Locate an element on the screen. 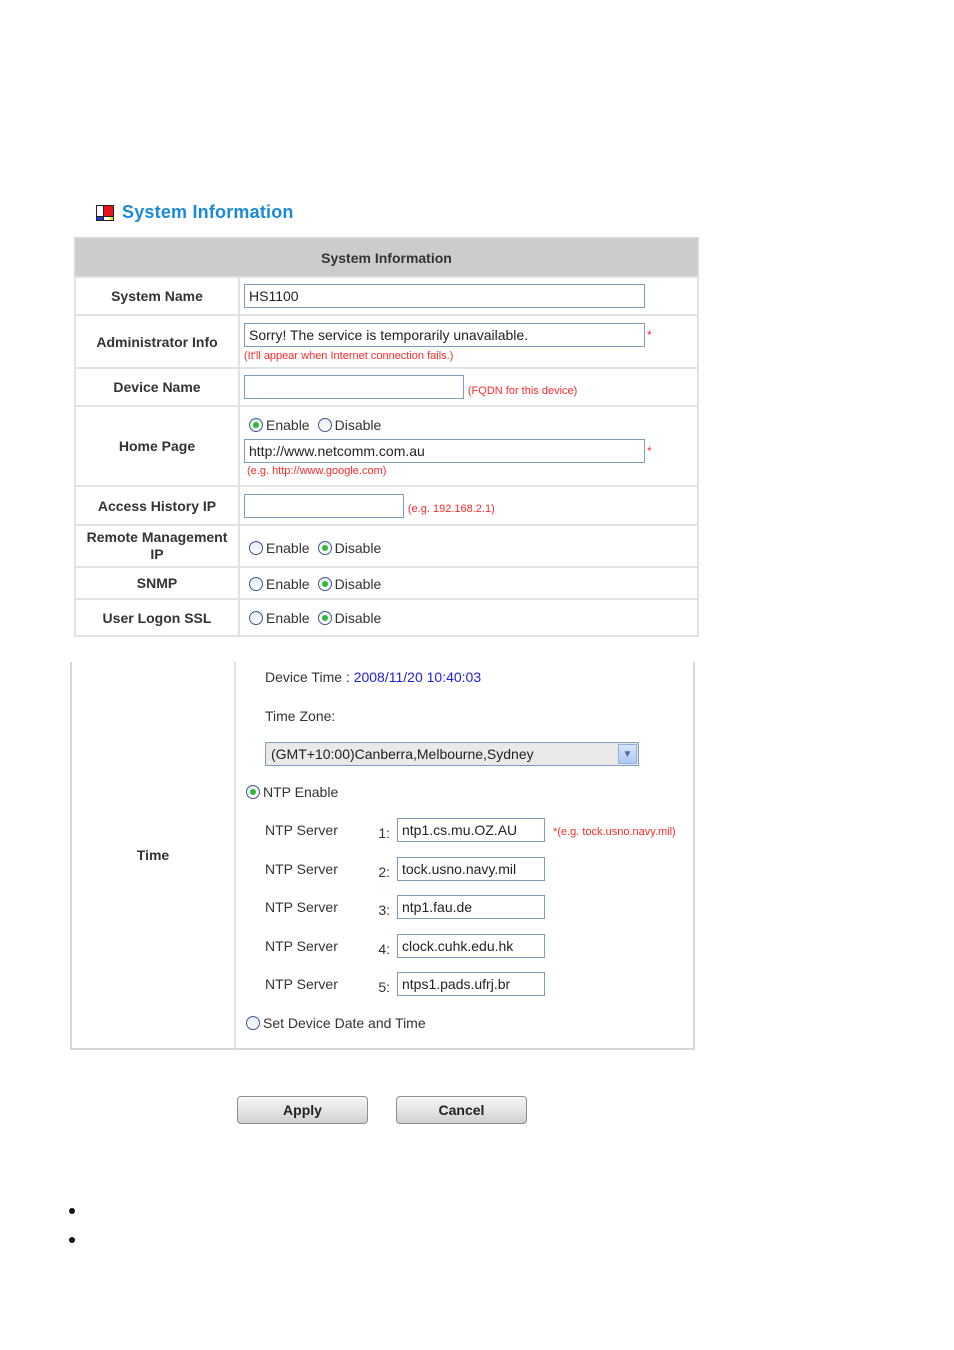 This screenshot has height=1350, width=954. ntp-server-row: NTP Server 4: is located at coordinates (405, 946).